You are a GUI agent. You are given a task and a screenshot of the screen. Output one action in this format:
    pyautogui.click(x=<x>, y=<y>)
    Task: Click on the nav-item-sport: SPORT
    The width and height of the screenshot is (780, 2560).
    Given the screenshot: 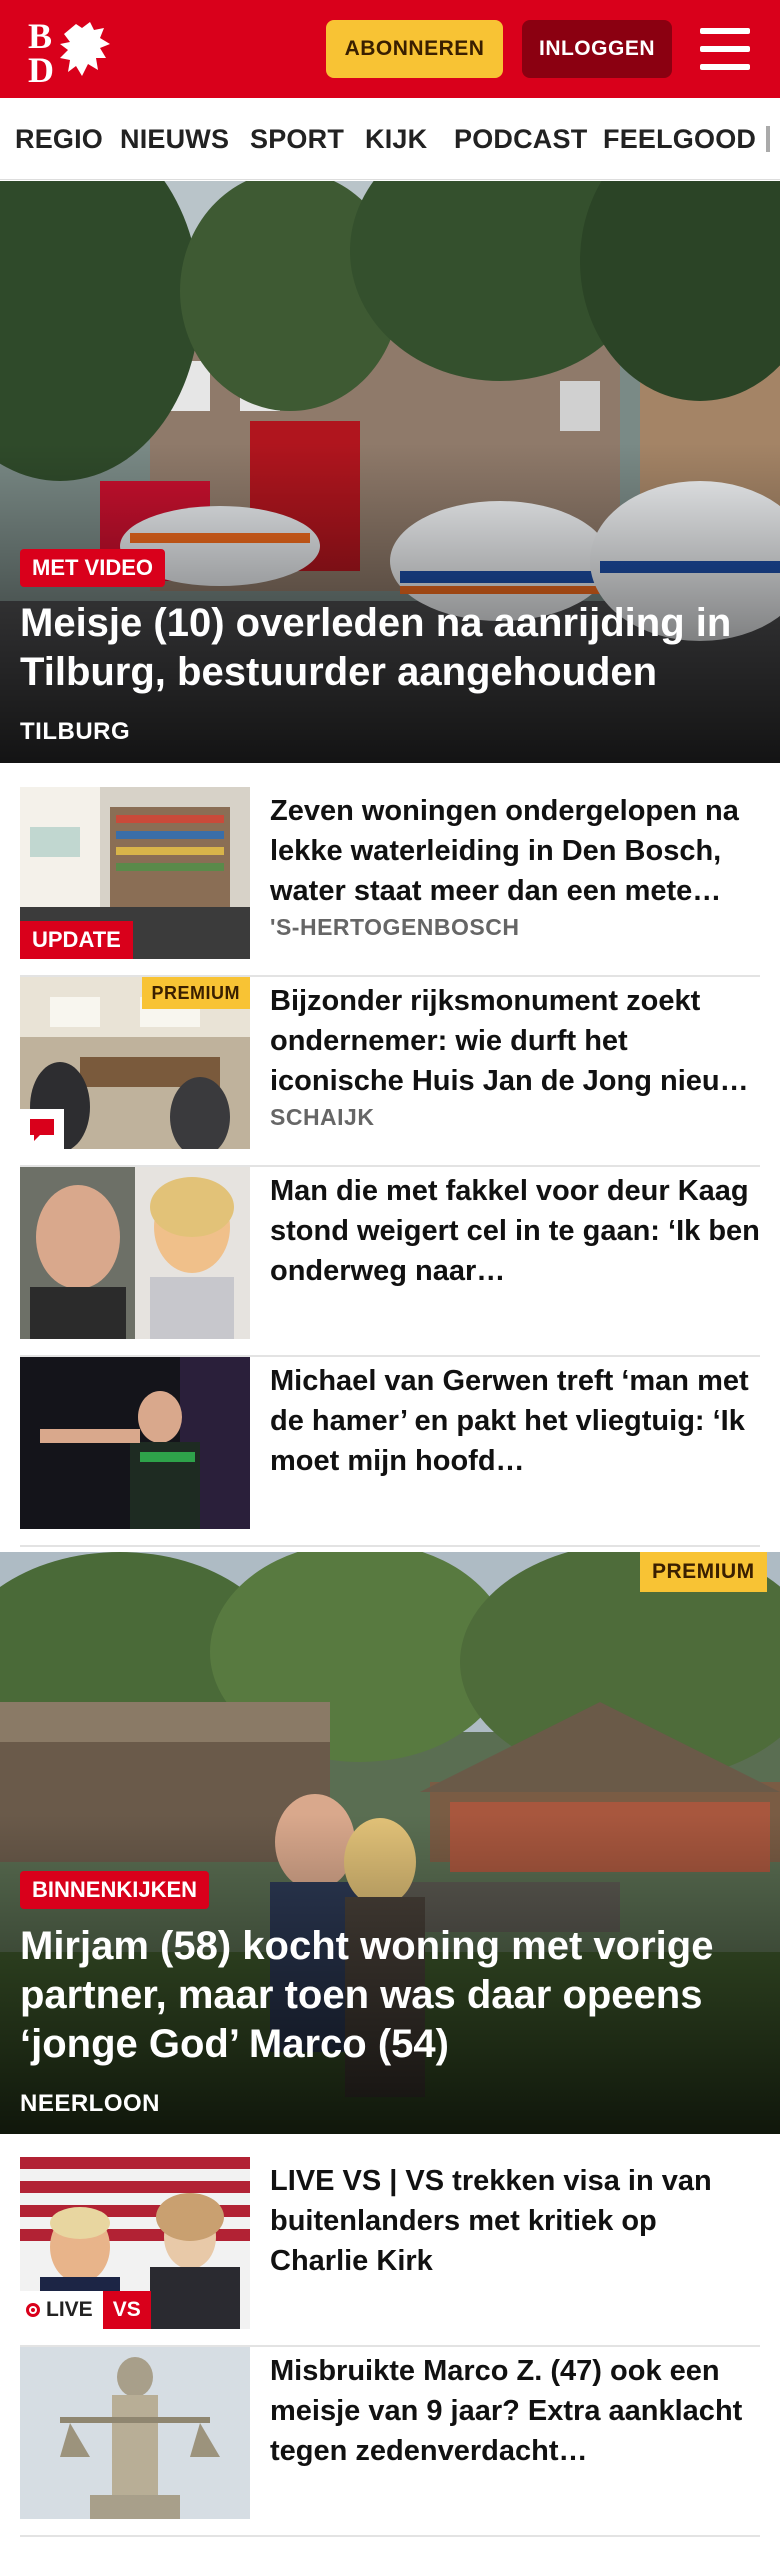 What is the action you would take?
    pyautogui.click(x=297, y=138)
    